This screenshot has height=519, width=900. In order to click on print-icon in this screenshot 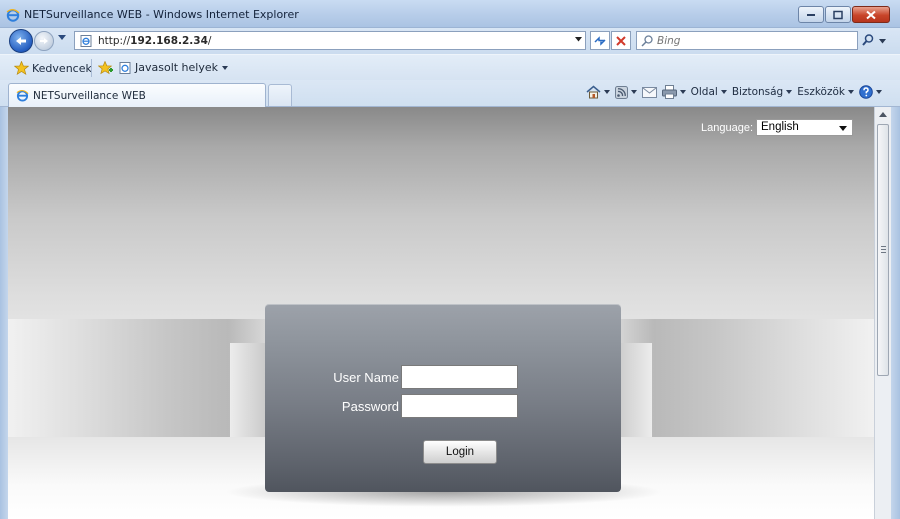, I will do `click(669, 92)`.